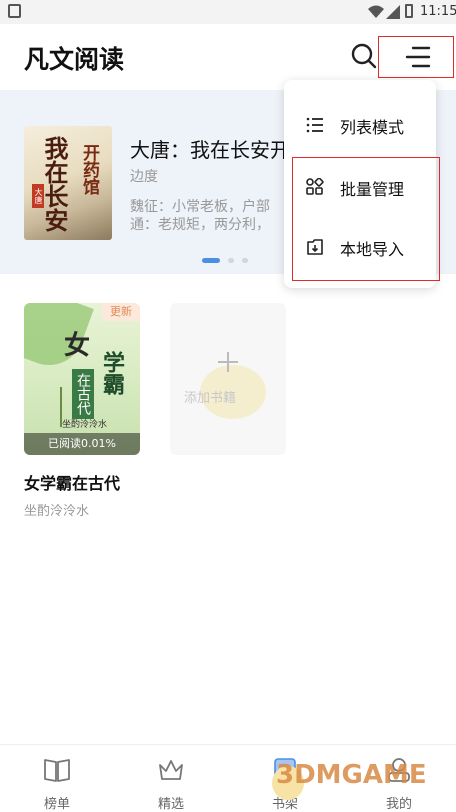  What do you see at coordinates (171, 770) in the screenshot?
I see `crown-icon` at bounding box center [171, 770].